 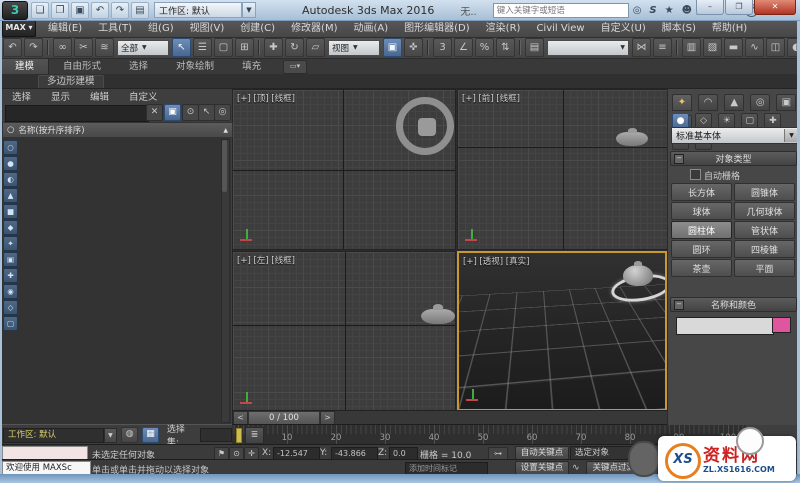 What do you see at coordinates (161, 29) in the screenshot?
I see `menu-group: 组(G)` at bounding box center [161, 29].